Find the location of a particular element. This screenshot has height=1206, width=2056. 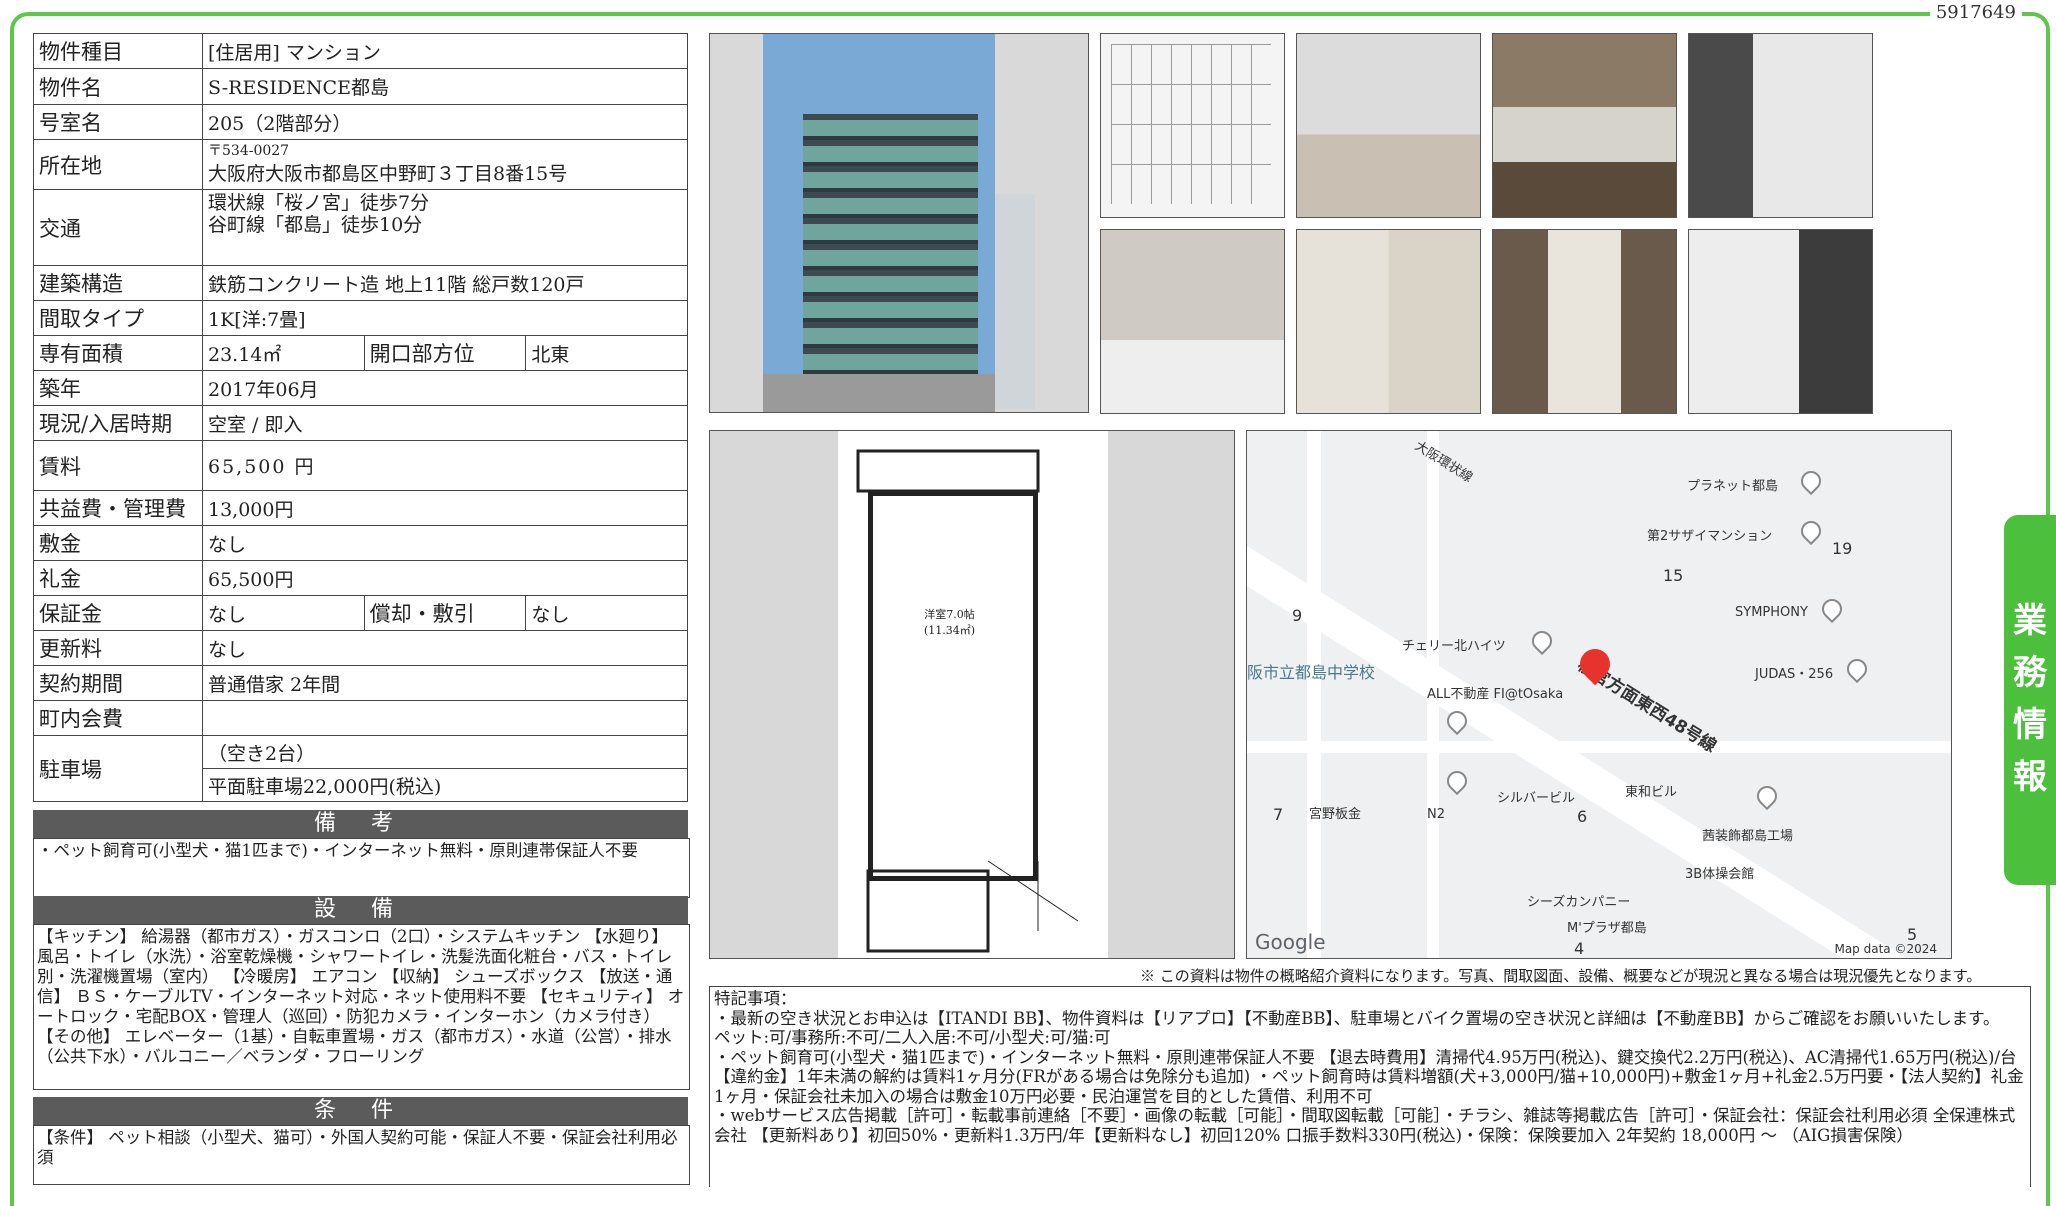

structure-label: 建築構造 is located at coordinates (118, 283).